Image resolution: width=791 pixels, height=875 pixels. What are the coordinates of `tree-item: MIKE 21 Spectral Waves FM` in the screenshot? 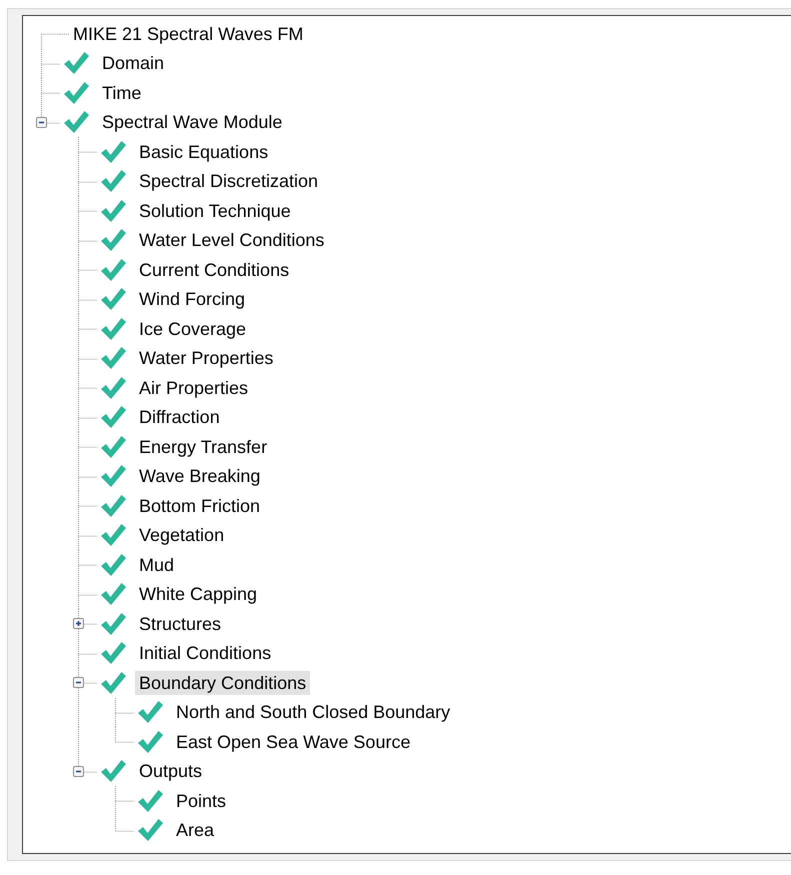 It's located at (188, 34).